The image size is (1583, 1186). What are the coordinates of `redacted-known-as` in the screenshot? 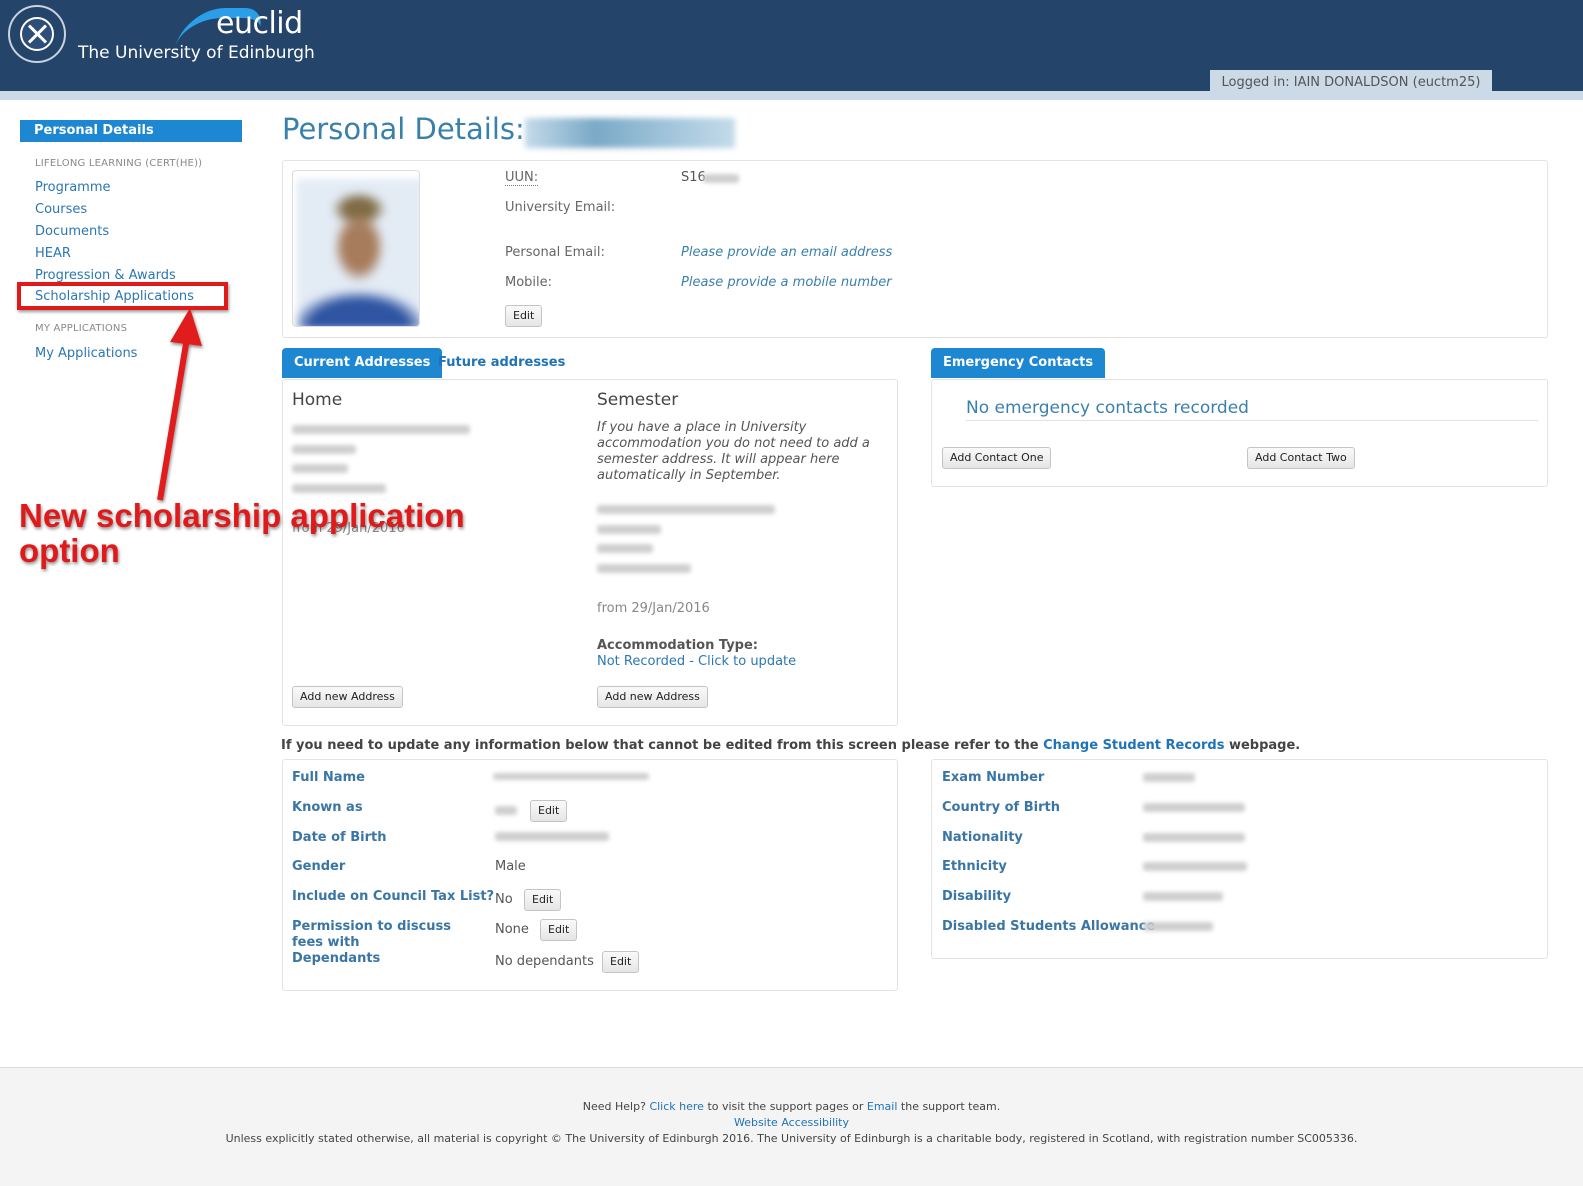 It's located at (506, 810).